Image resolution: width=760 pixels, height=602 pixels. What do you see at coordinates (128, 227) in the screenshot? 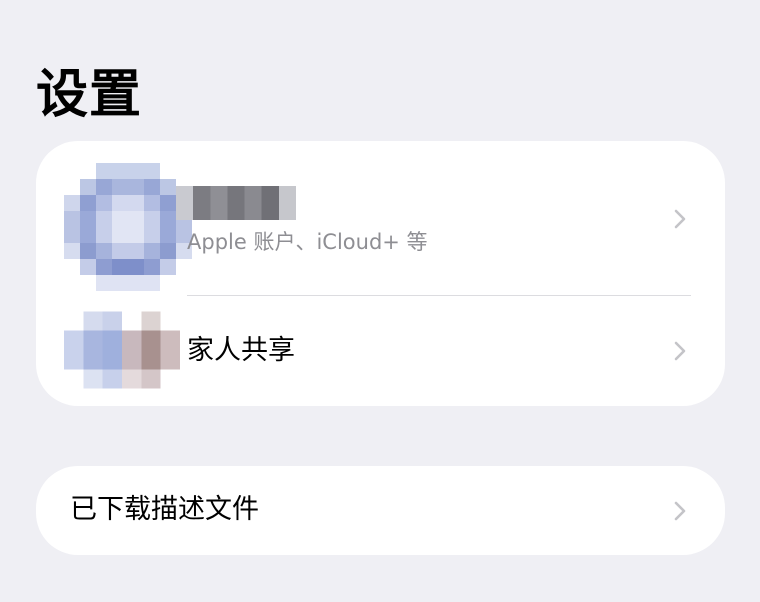
I see `avatar` at bounding box center [128, 227].